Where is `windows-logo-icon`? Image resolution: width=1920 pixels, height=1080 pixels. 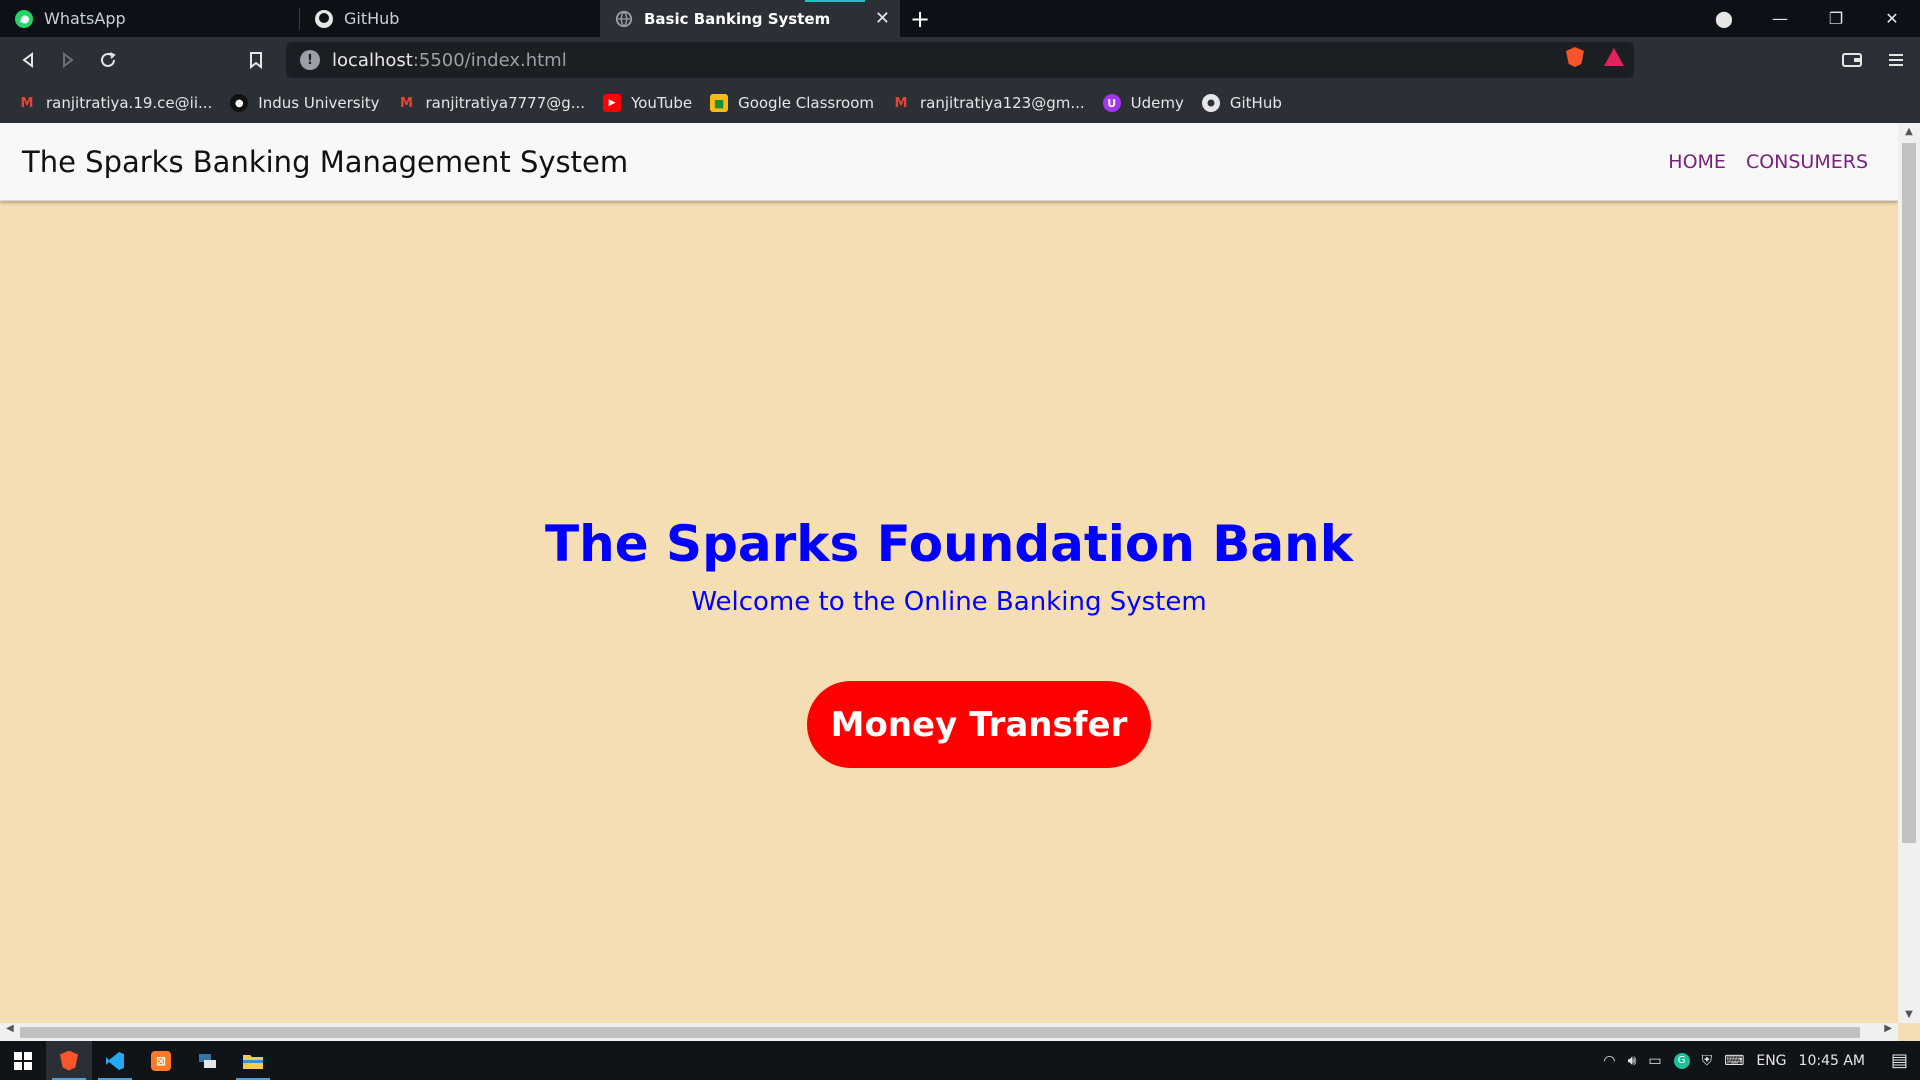
windows-logo-icon is located at coordinates (23, 1060).